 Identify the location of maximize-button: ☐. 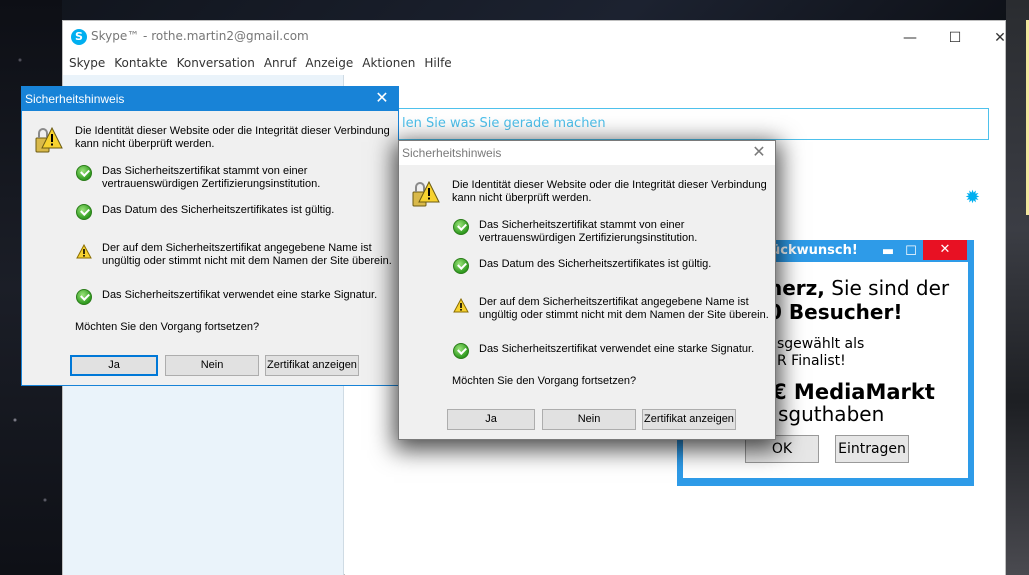
(955, 38).